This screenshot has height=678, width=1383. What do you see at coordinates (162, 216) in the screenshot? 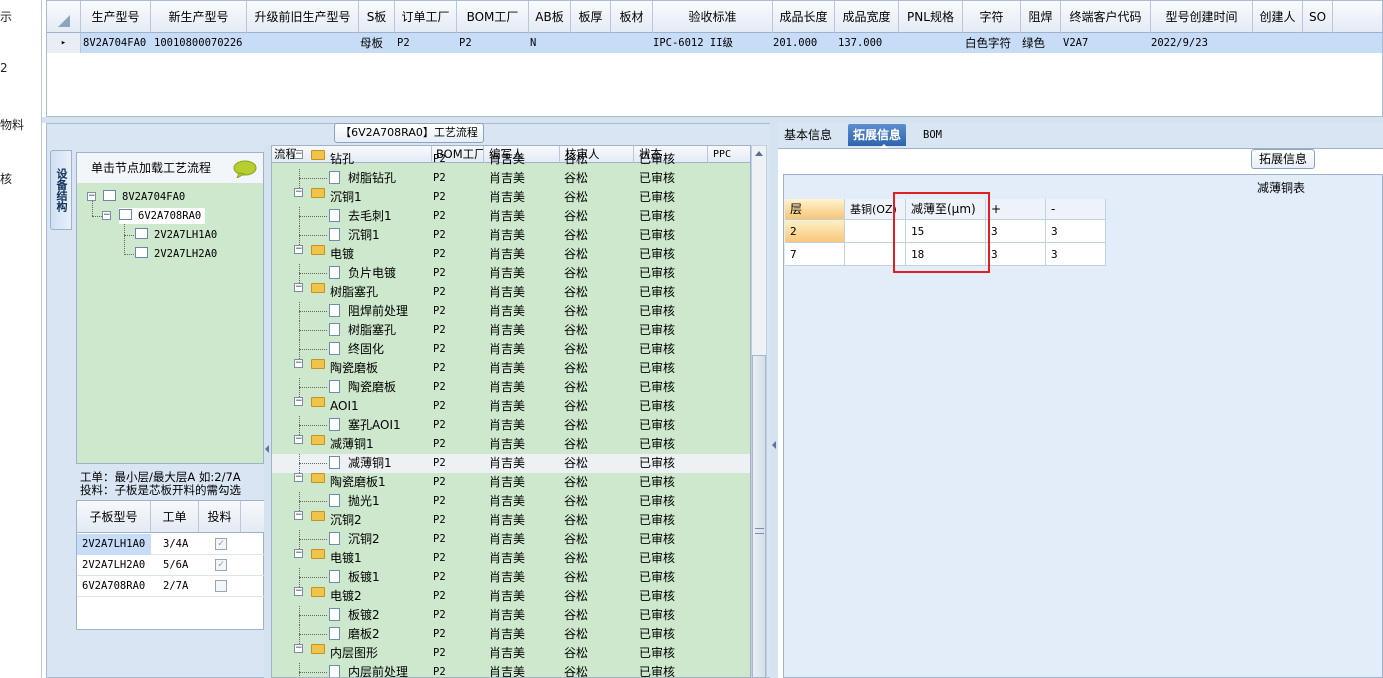
I see `tree-node: 6V2A708RA0` at bounding box center [162, 216].